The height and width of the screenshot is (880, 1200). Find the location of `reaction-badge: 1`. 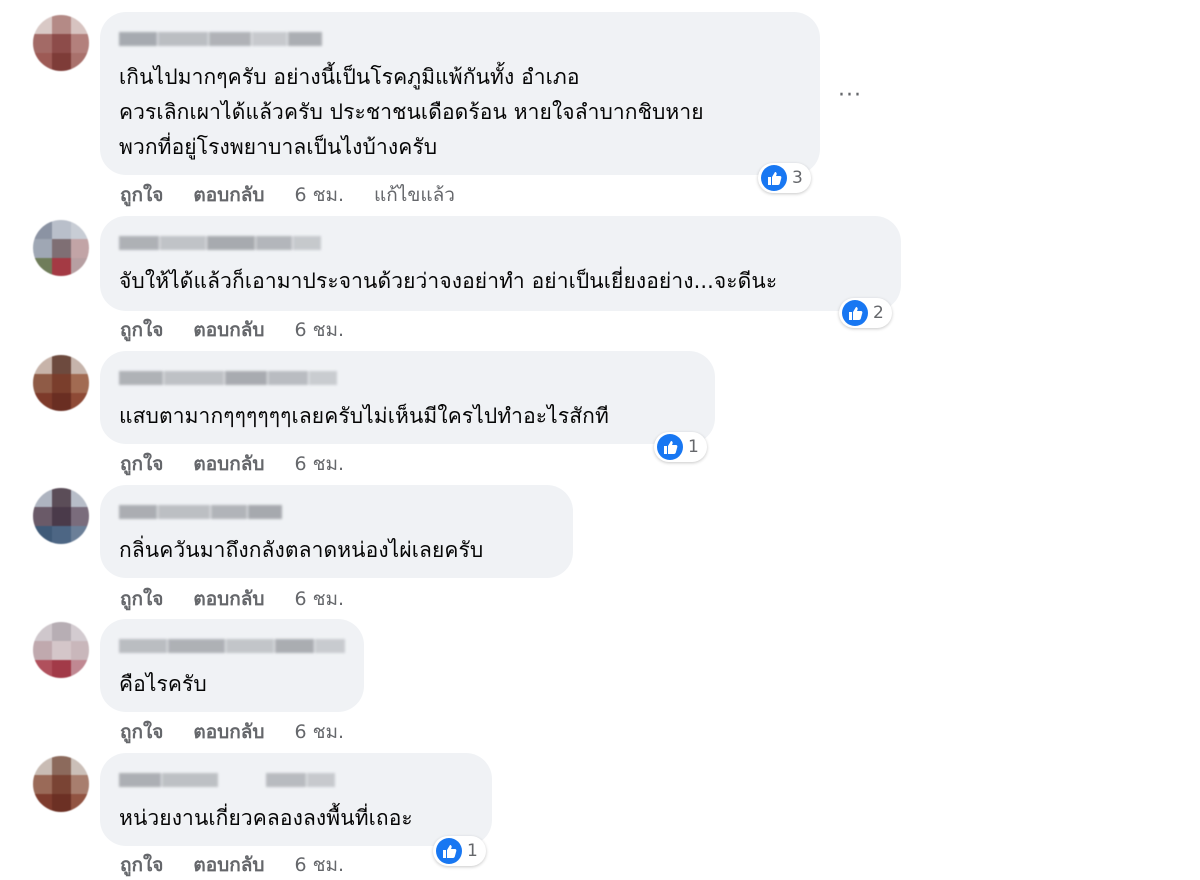

reaction-badge: 1 is located at coordinates (459, 851).